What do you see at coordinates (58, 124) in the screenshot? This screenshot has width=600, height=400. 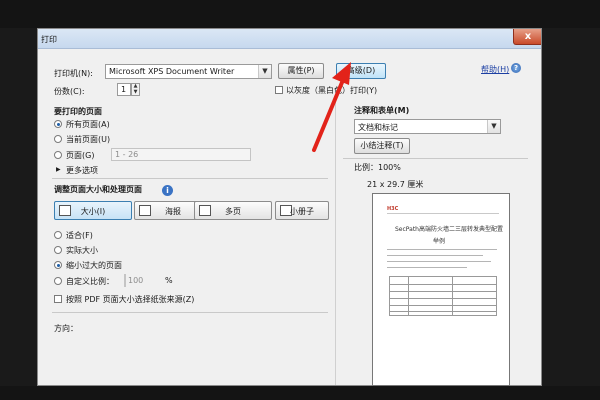 I see `radio-all-pages` at bounding box center [58, 124].